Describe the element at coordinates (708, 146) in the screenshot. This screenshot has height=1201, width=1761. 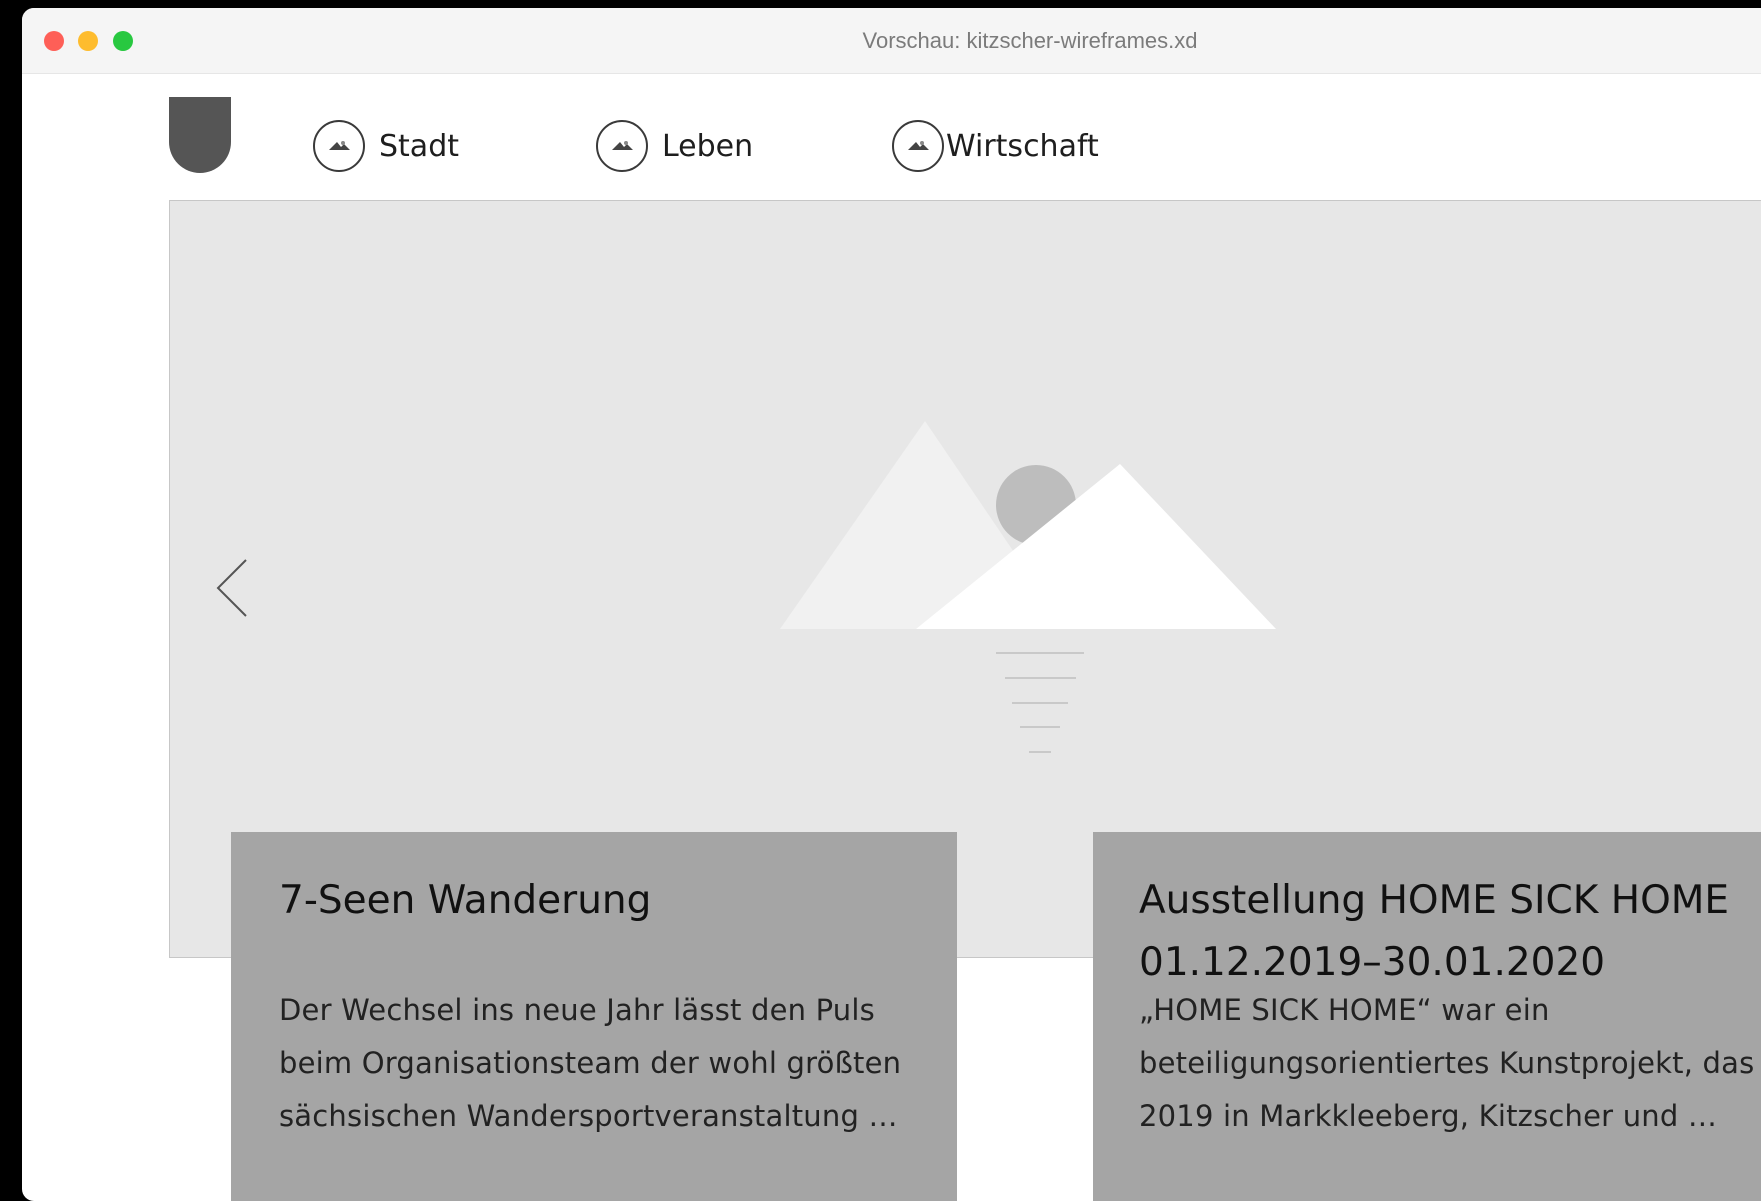
I see `nav-label-leben: Leben` at that location.